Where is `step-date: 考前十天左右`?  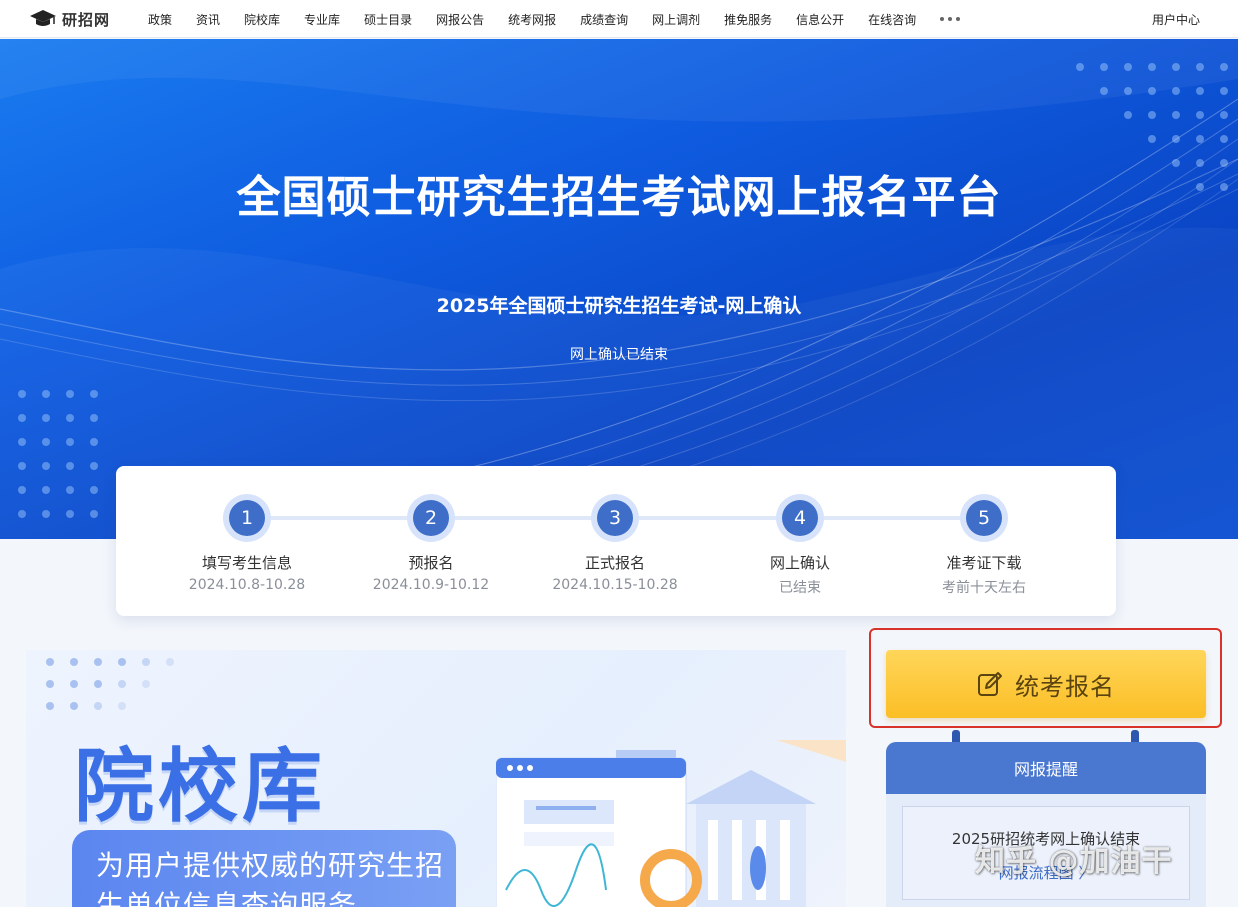
step-date: 考前十天左右 is located at coordinates (984, 588).